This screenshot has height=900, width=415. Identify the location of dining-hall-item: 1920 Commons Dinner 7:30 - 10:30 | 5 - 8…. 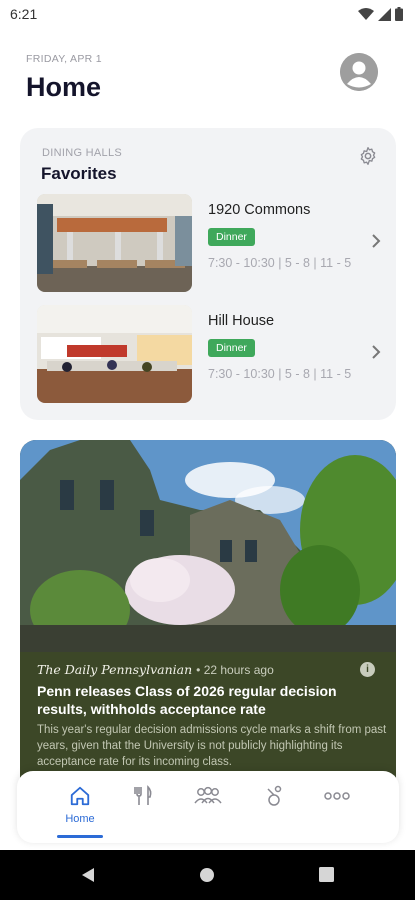
(209, 243).